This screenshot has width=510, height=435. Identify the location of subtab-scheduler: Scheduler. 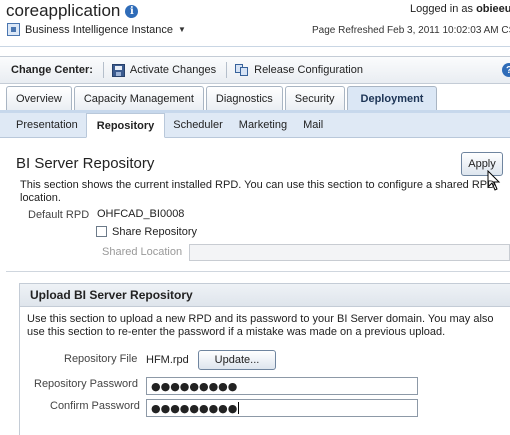
(198, 125).